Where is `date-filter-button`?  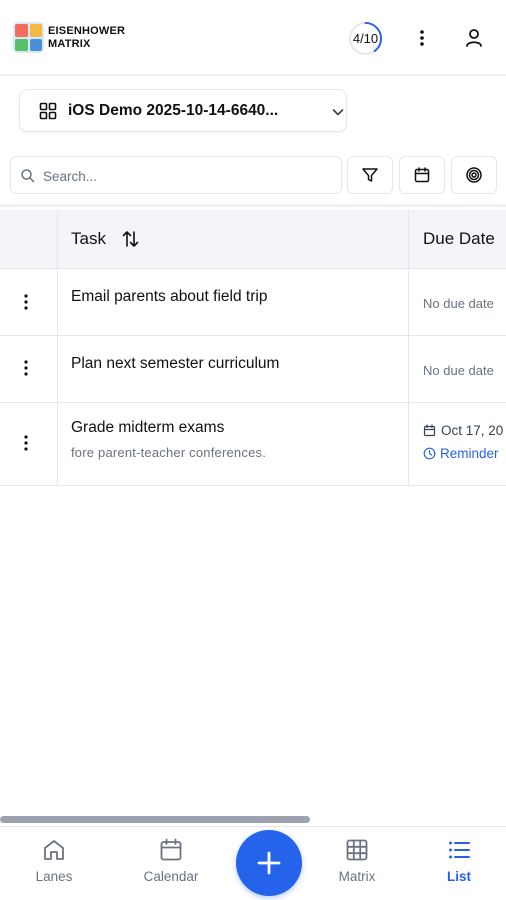 date-filter-button is located at coordinates (422, 175).